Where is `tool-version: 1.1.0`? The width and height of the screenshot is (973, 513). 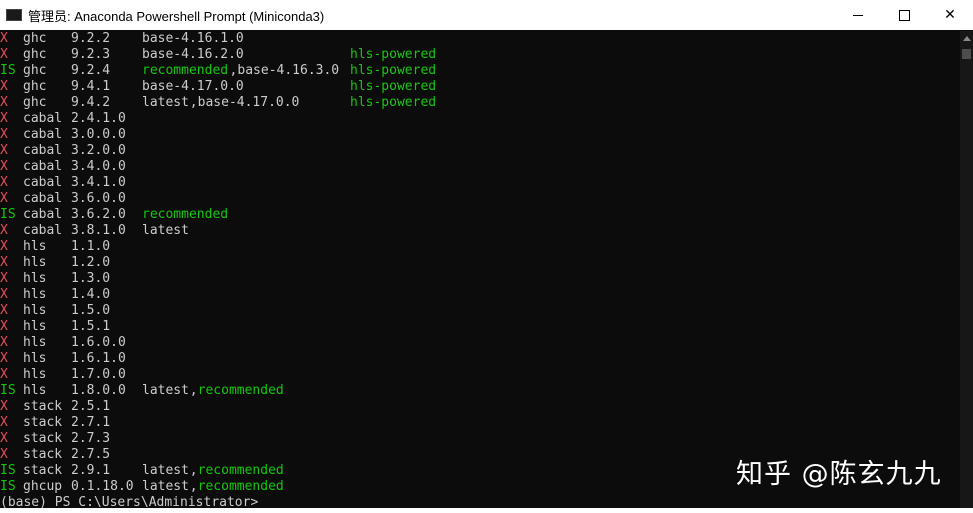 tool-version: 1.1.0 is located at coordinates (91, 246).